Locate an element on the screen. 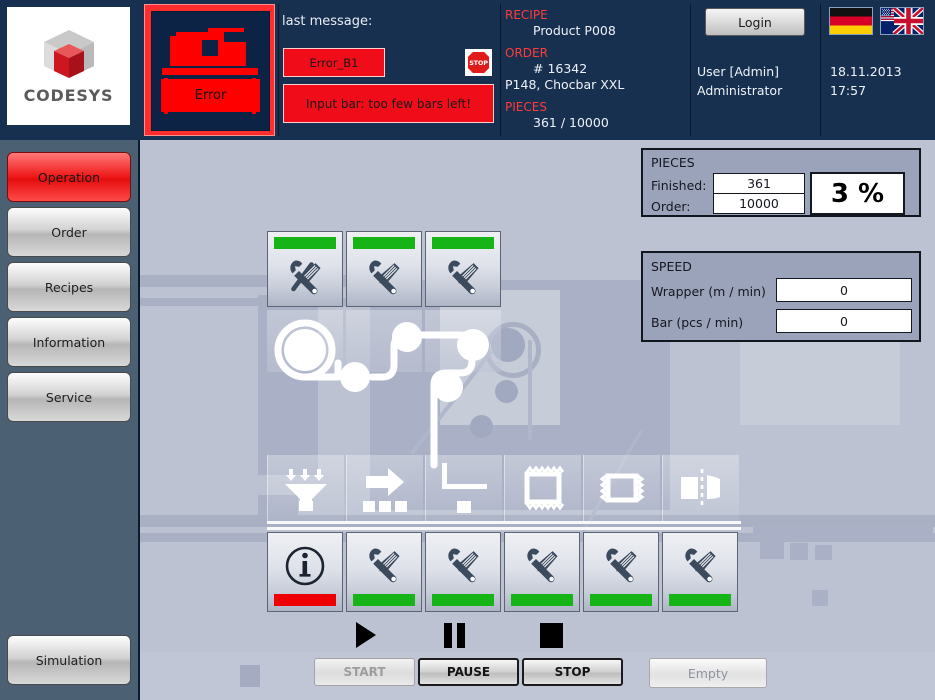 The width and height of the screenshot is (935, 700). pieces-value: 361 / 10000 is located at coordinates (571, 122).